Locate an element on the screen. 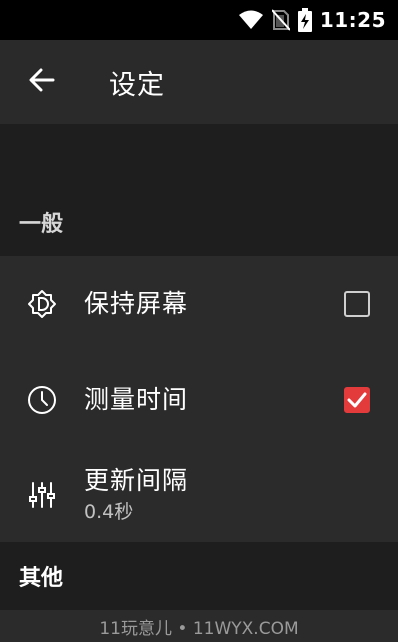 This screenshot has width=398, height=642. setting-keep-screen: 保持屏幕 is located at coordinates (199, 304).